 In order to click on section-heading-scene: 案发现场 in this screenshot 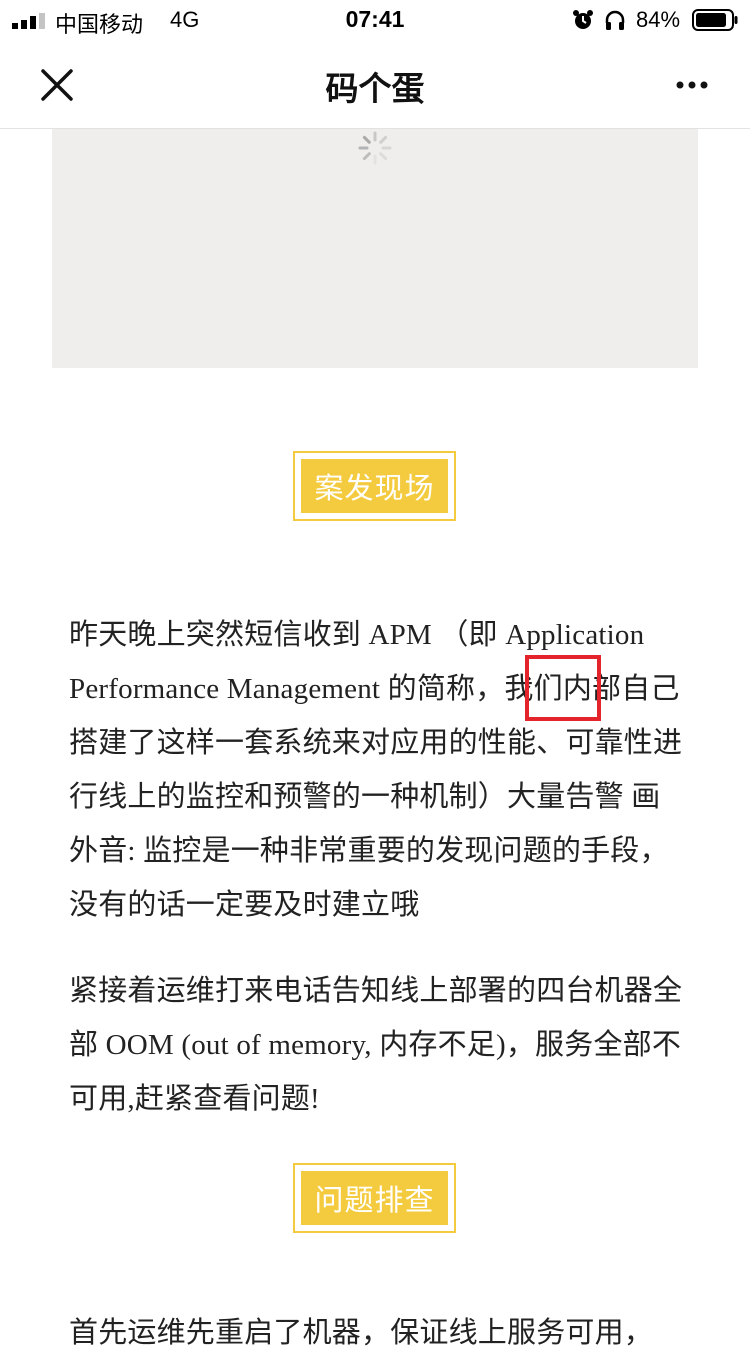, I will do `click(374, 486)`.